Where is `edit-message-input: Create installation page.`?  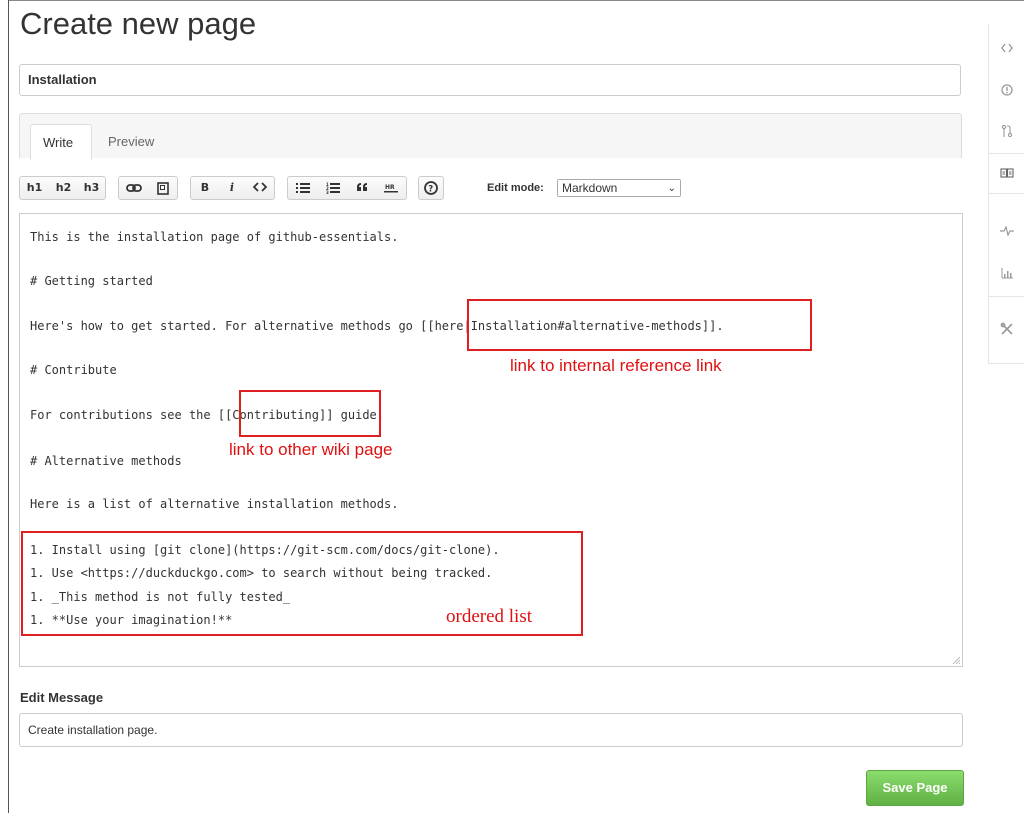
edit-message-input: Create installation page. is located at coordinates (491, 730).